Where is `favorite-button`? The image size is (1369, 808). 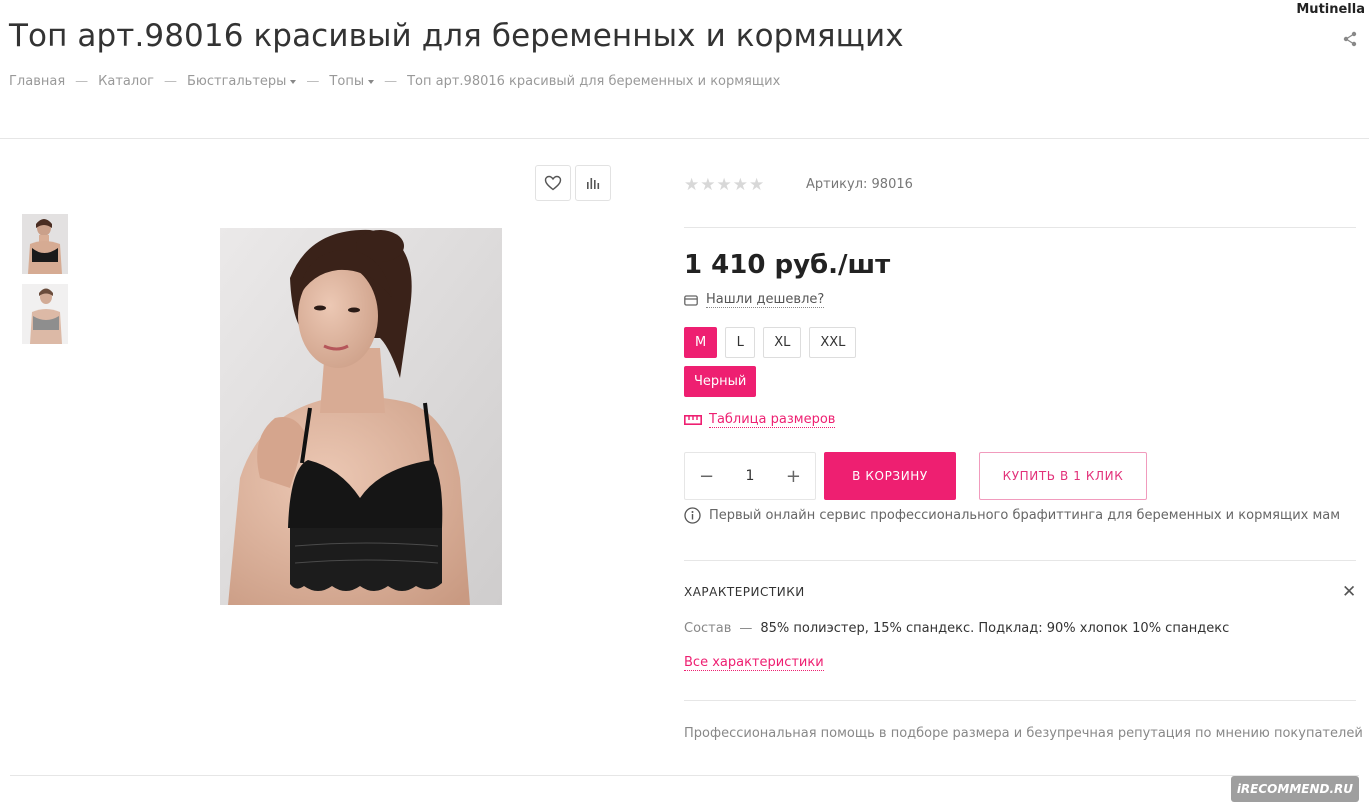
favorite-button is located at coordinates (553, 183).